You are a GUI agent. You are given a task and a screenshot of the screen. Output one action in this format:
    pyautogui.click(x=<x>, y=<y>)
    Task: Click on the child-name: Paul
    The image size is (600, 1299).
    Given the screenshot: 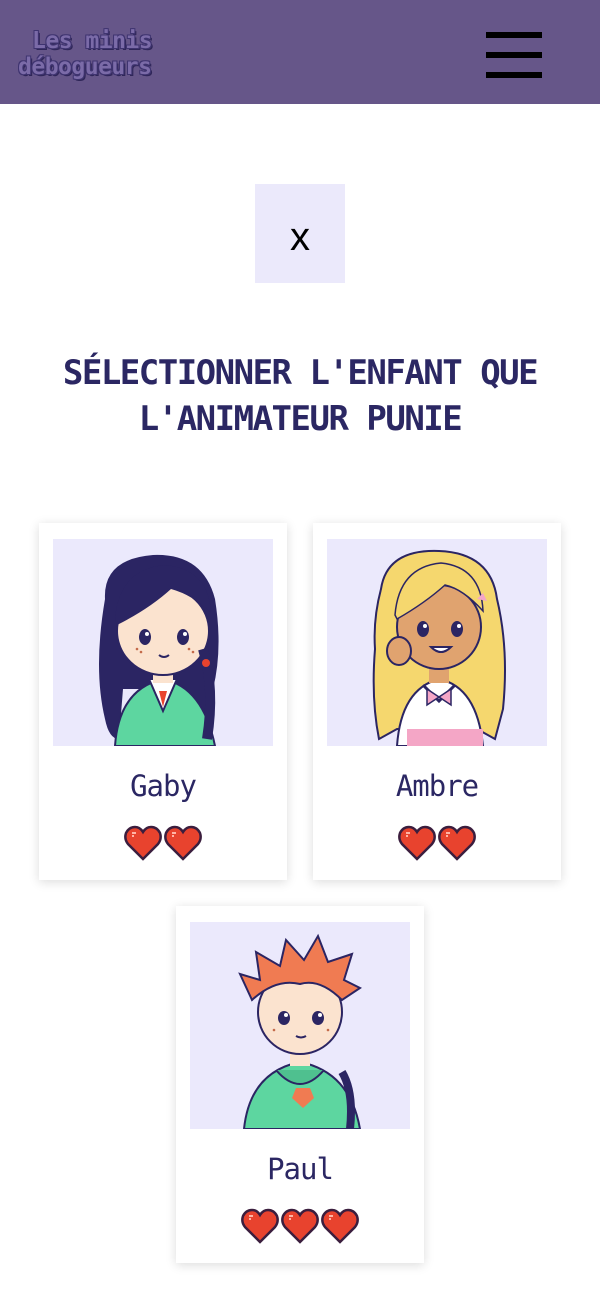 What is the action you would take?
    pyautogui.click(x=300, y=1169)
    